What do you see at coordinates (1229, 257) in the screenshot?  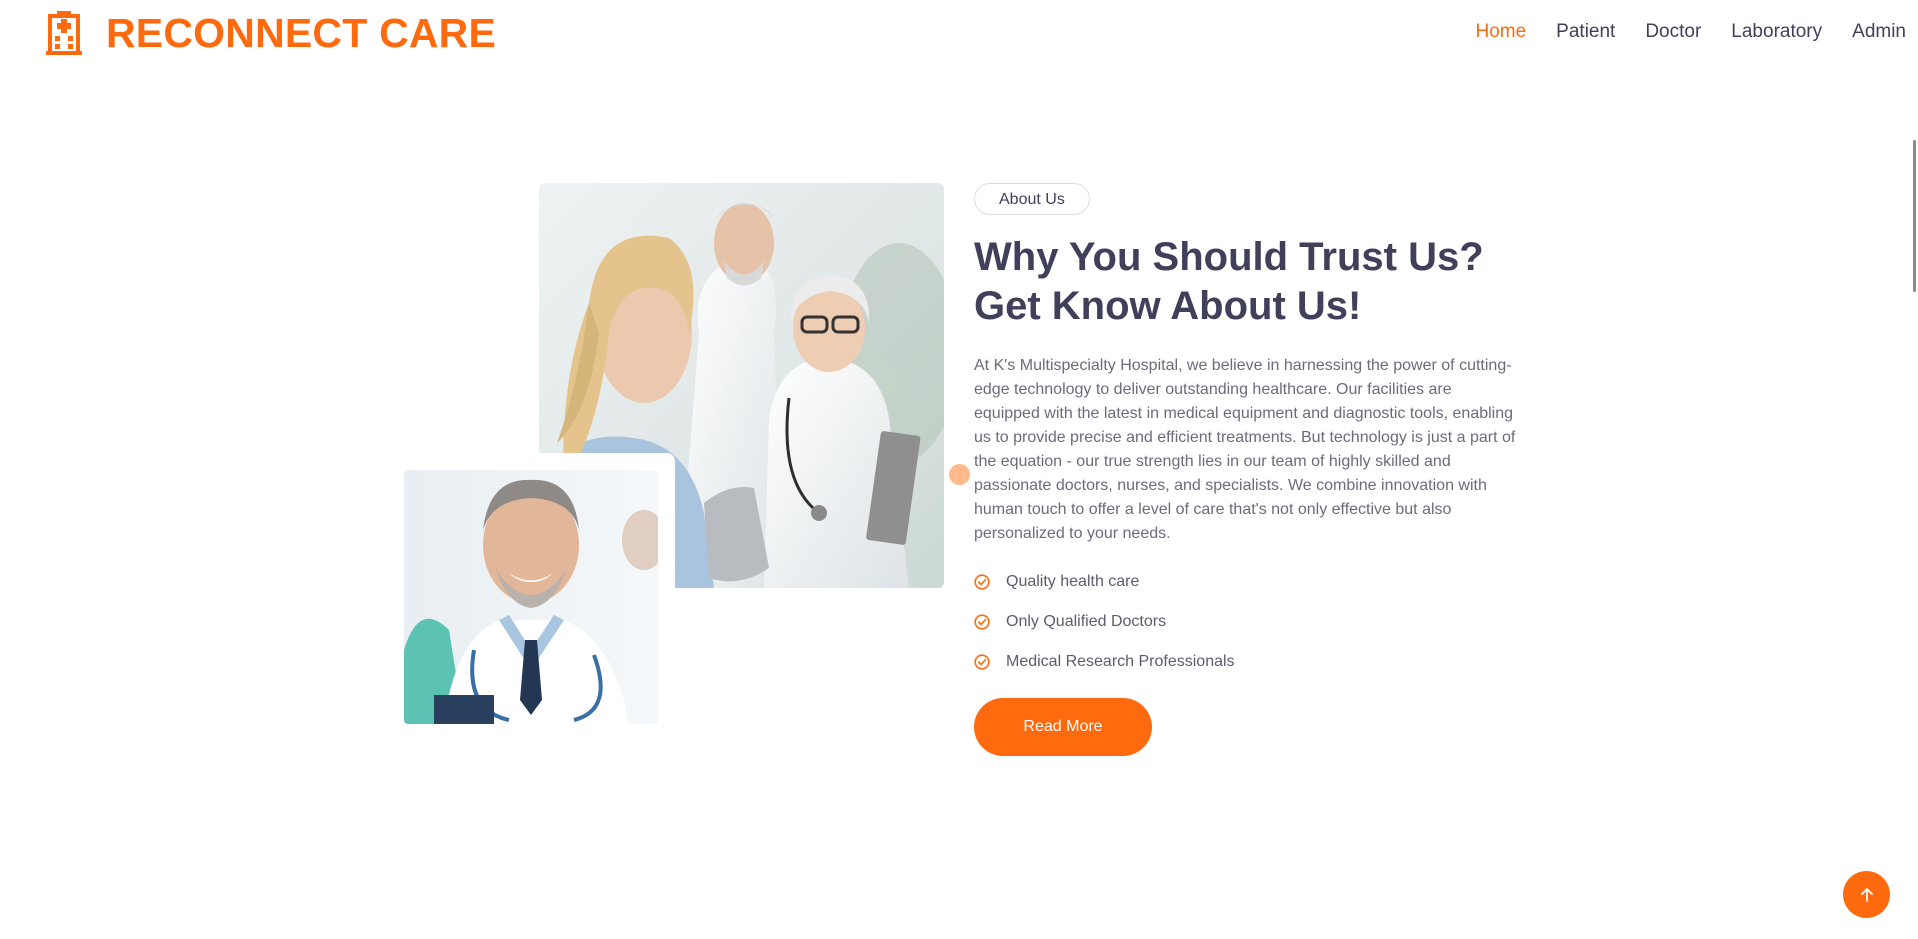 I see `heading-line-1: Why You Should Trust Us?` at bounding box center [1229, 257].